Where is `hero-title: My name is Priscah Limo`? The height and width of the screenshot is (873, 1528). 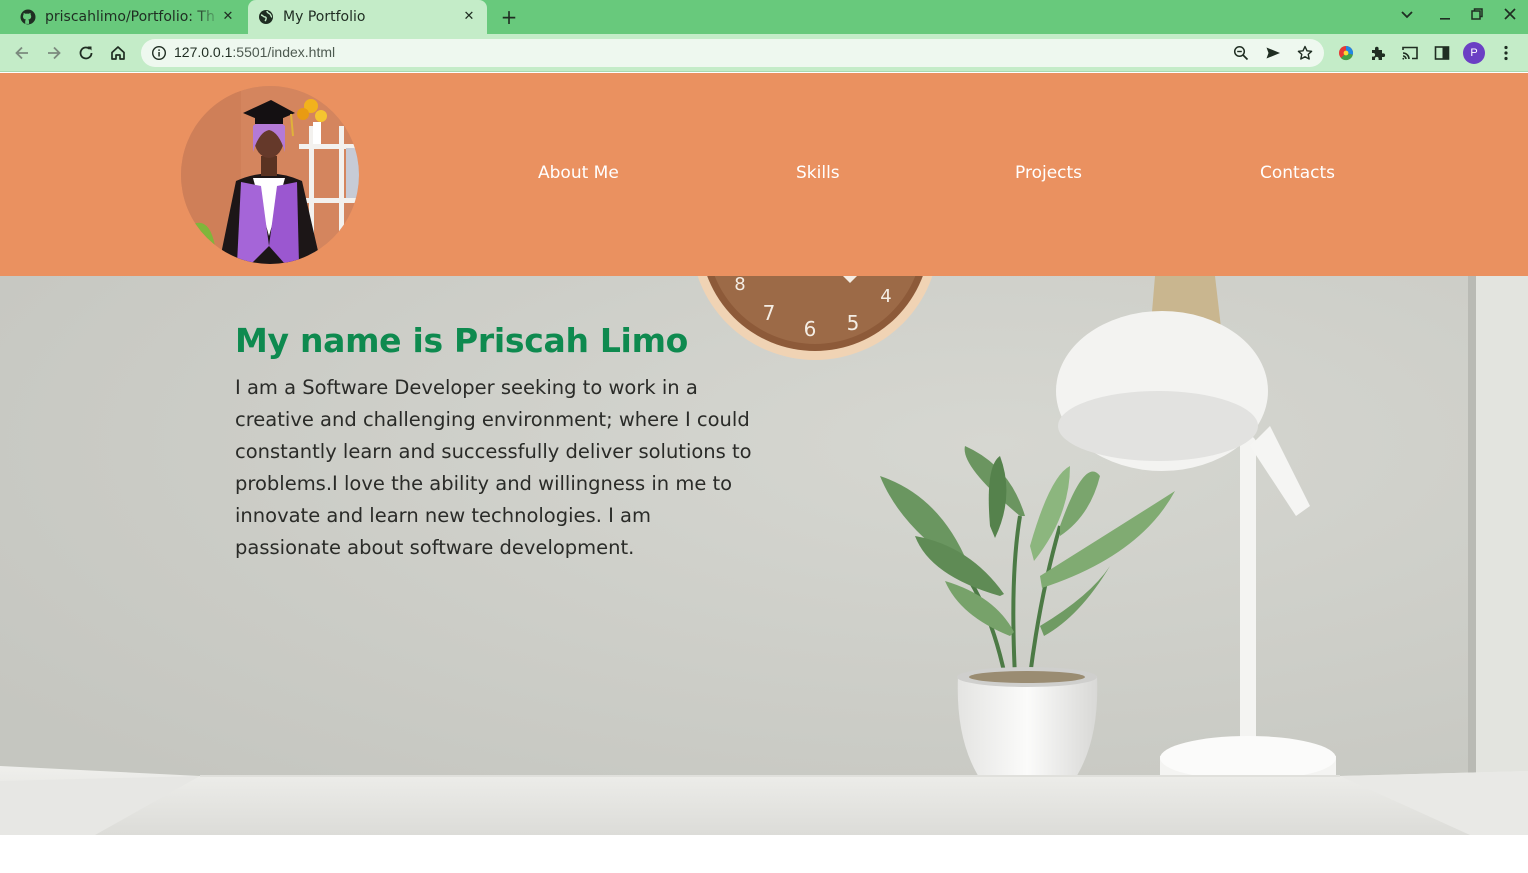
hero-title: My name is Priscah Limo is located at coordinates (462, 340).